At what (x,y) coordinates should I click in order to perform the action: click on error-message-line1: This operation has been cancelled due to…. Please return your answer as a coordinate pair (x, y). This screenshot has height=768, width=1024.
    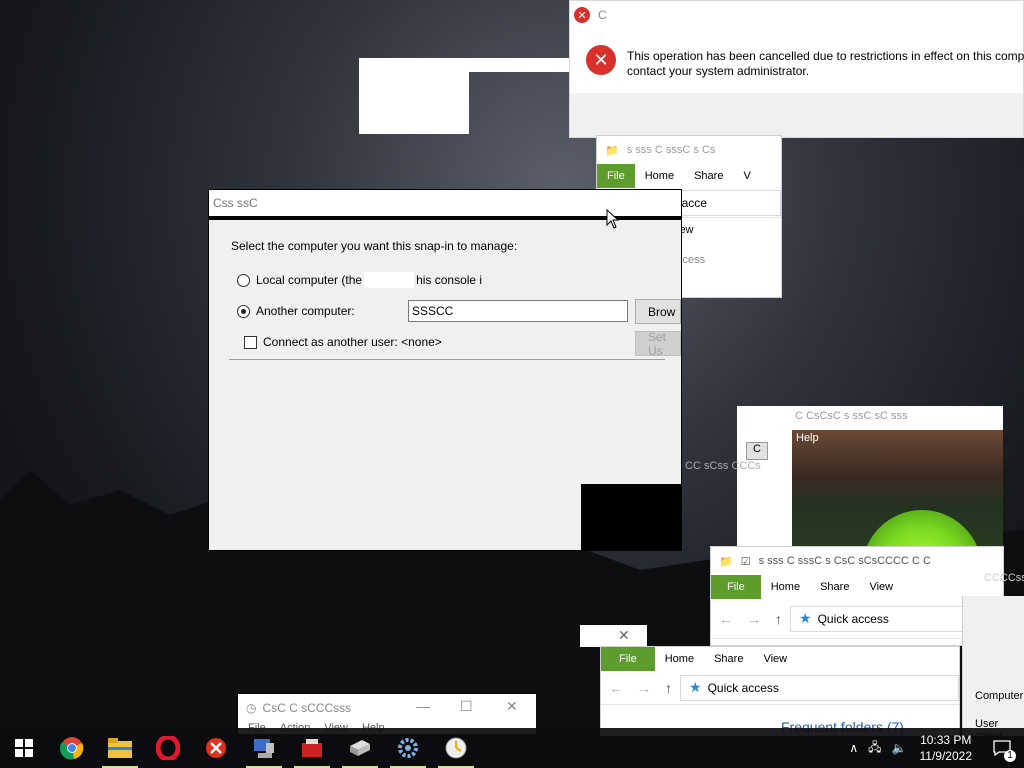
    Looking at the image, I should click on (825, 56).